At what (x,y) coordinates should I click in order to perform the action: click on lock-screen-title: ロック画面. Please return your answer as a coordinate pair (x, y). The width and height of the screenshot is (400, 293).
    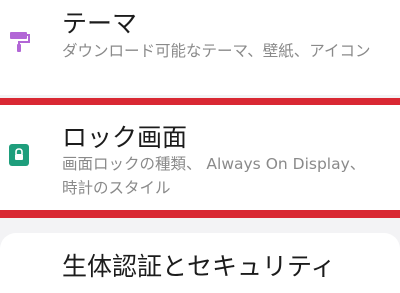
    Looking at the image, I should click on (125, 137).